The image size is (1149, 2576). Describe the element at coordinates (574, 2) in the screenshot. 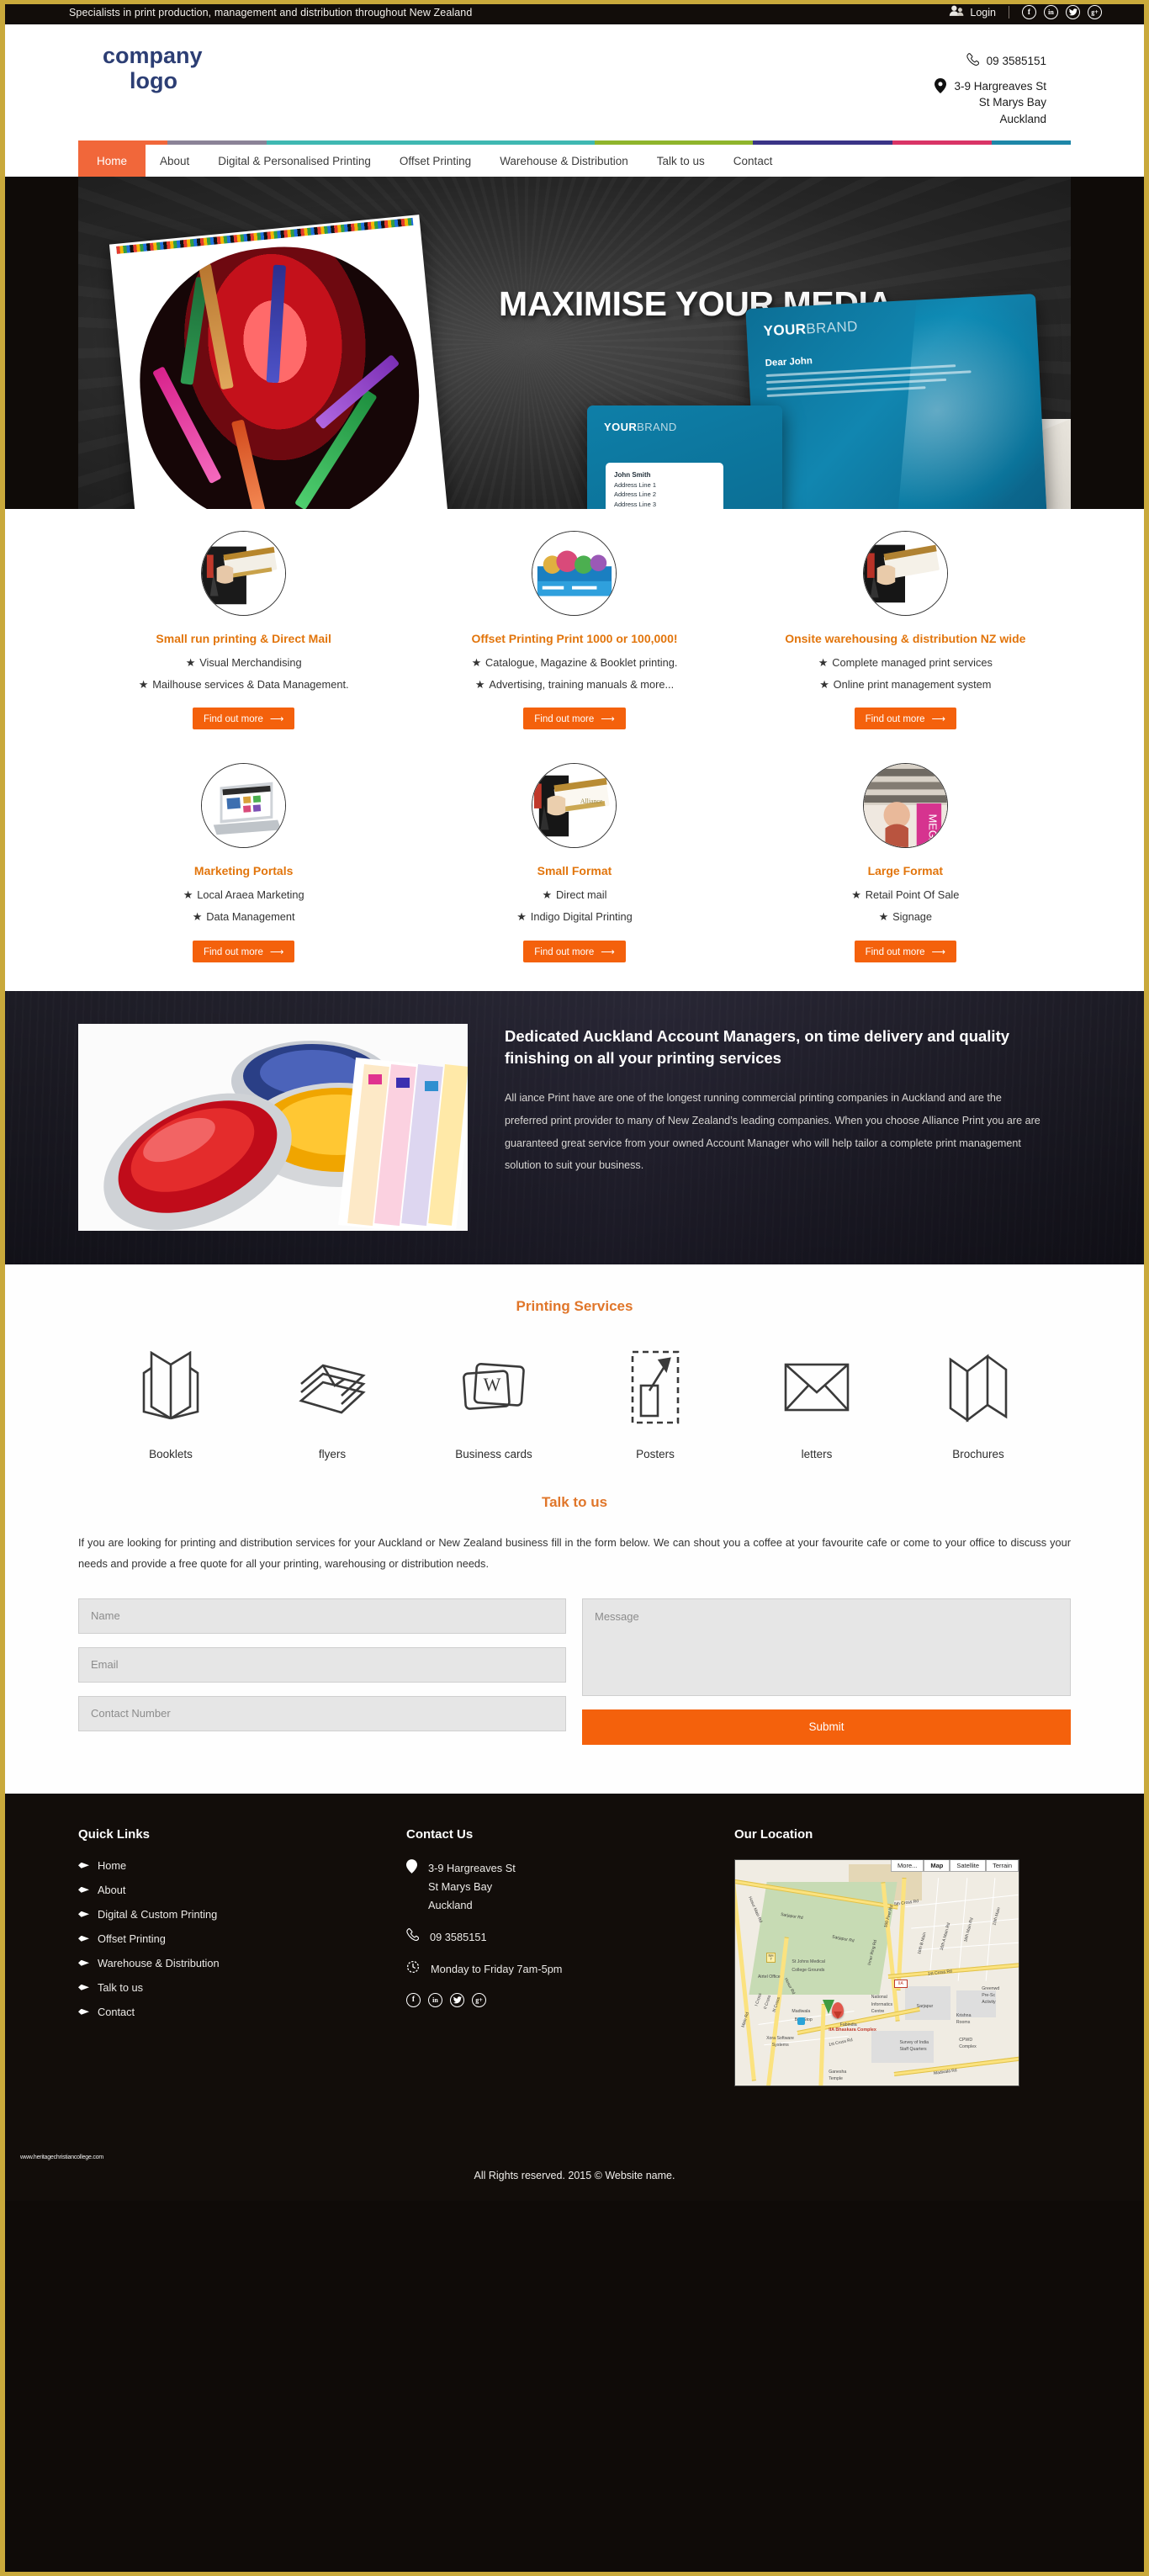

I see `frame-top-border` at that location.